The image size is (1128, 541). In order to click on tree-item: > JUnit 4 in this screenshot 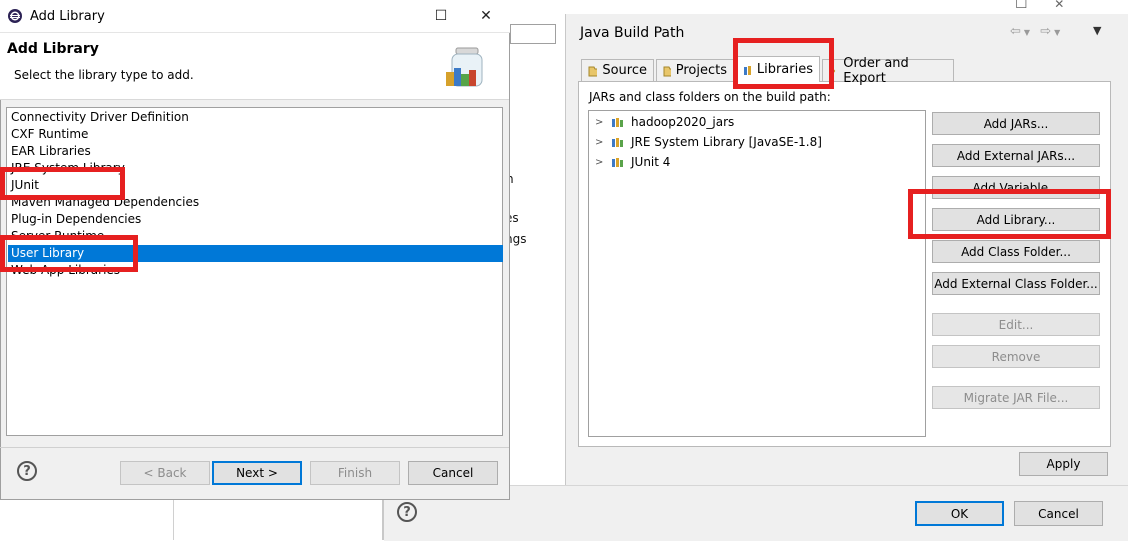, I will do `click(632, 162)`.